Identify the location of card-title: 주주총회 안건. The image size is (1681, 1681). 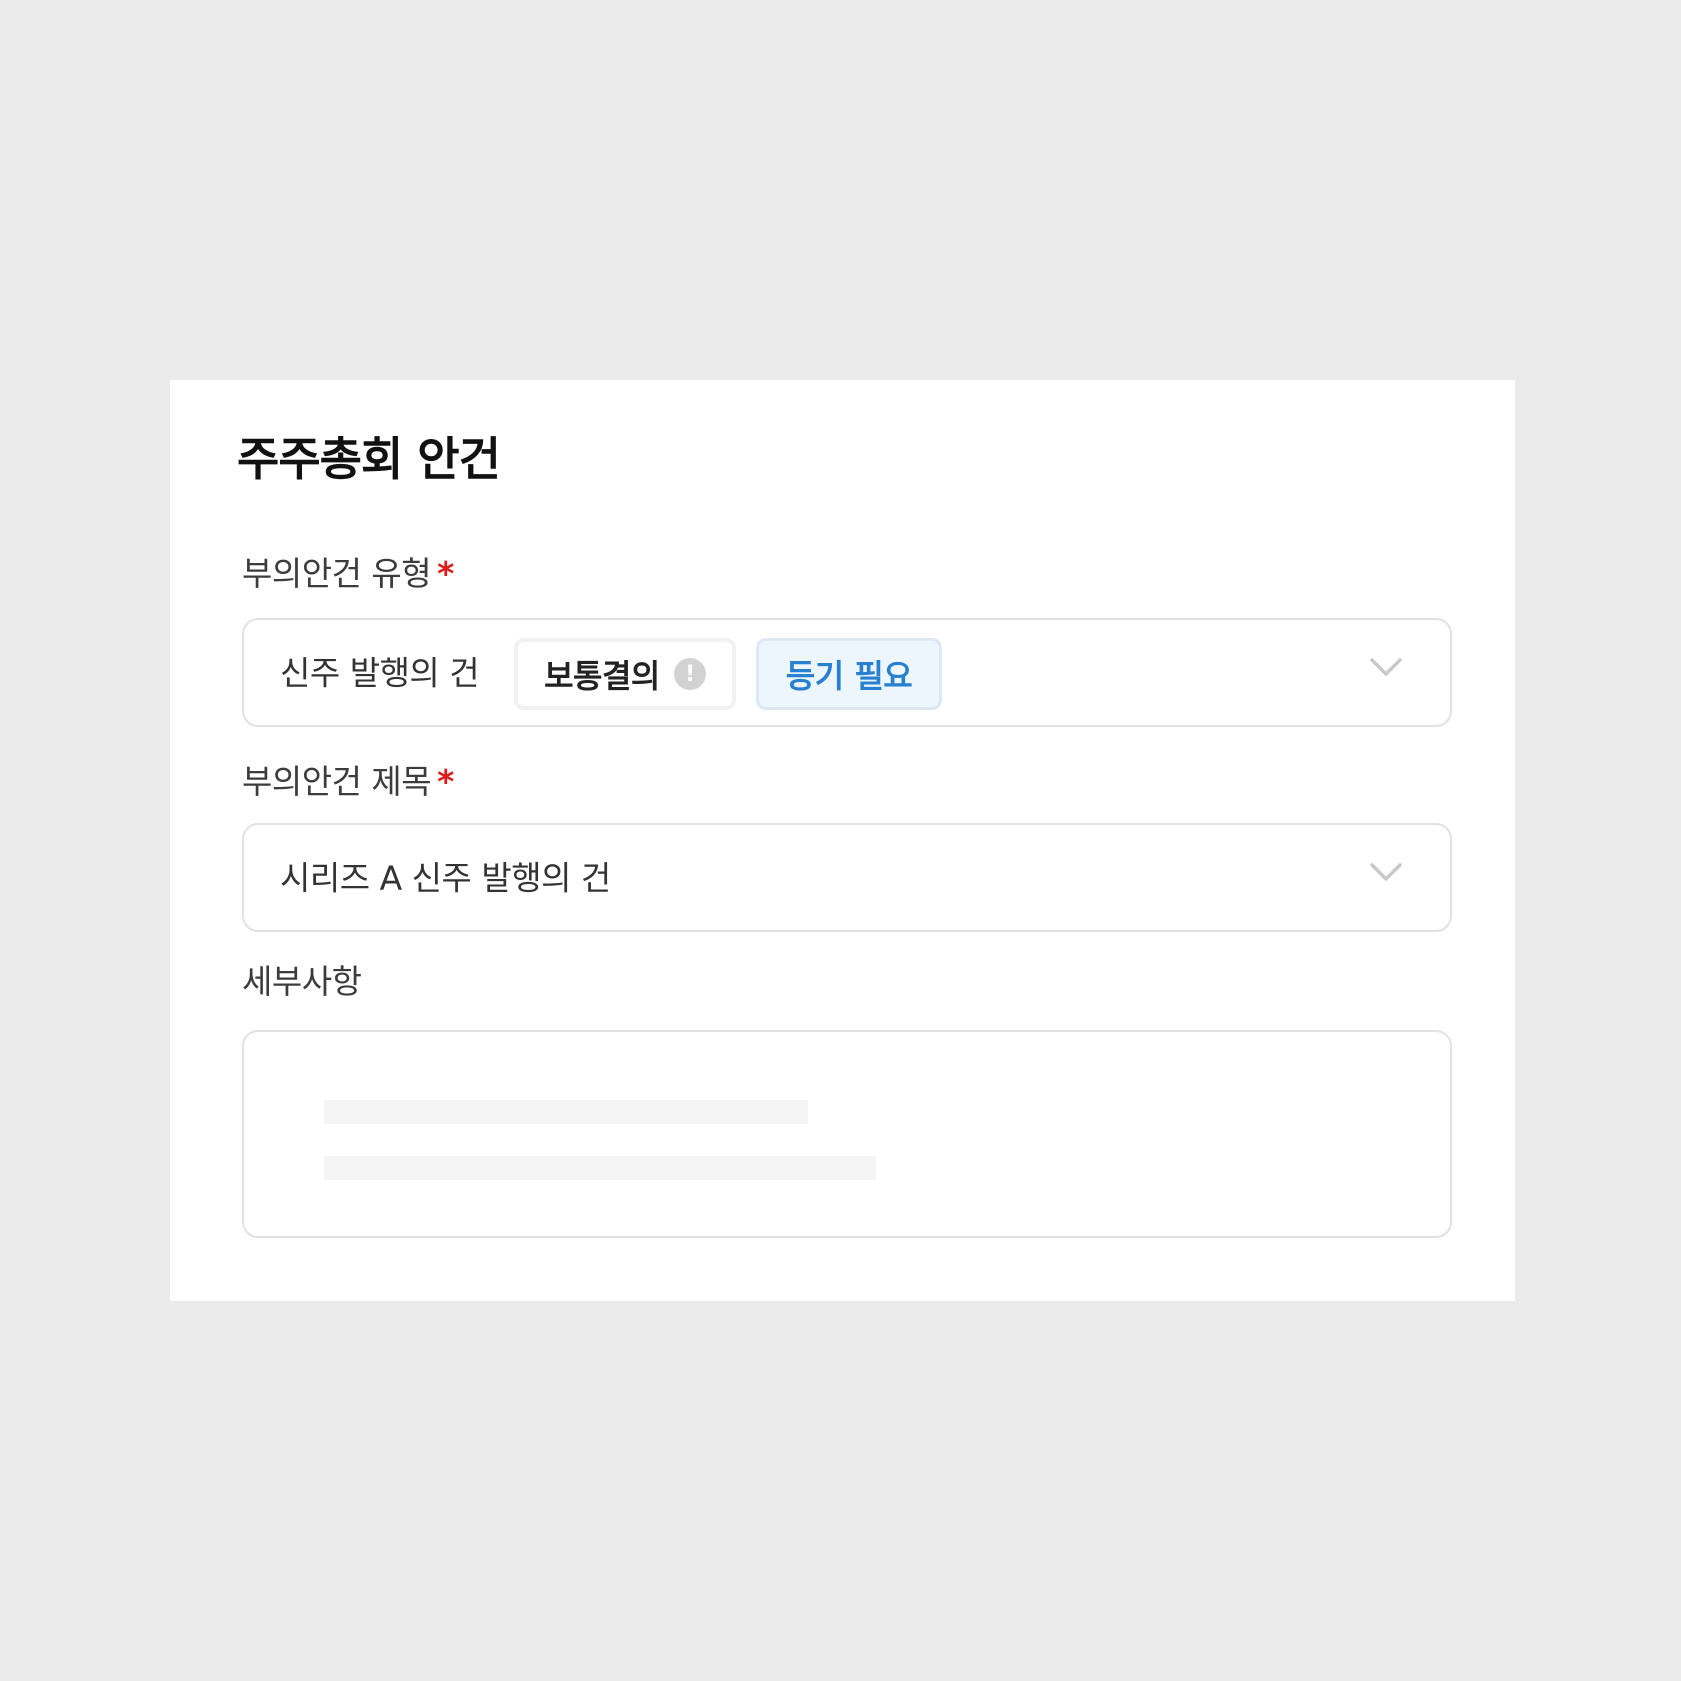
(369, 459).